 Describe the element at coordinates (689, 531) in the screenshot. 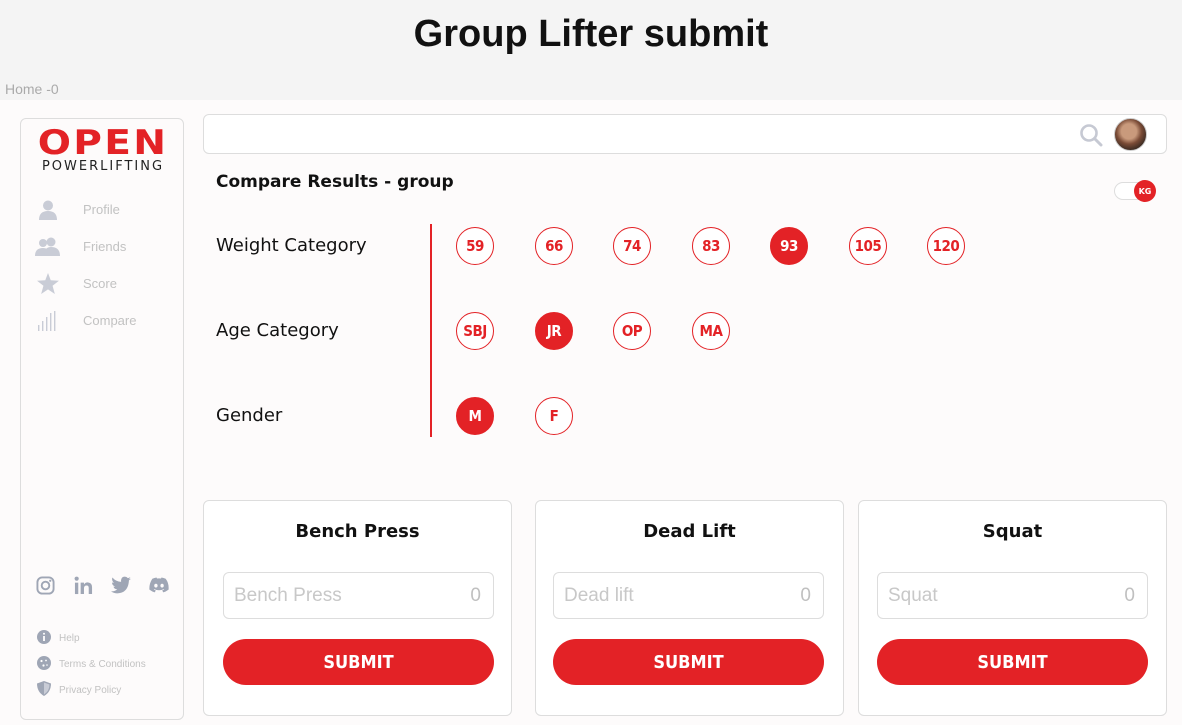

I see `card-title: Dead Lift` at that location.